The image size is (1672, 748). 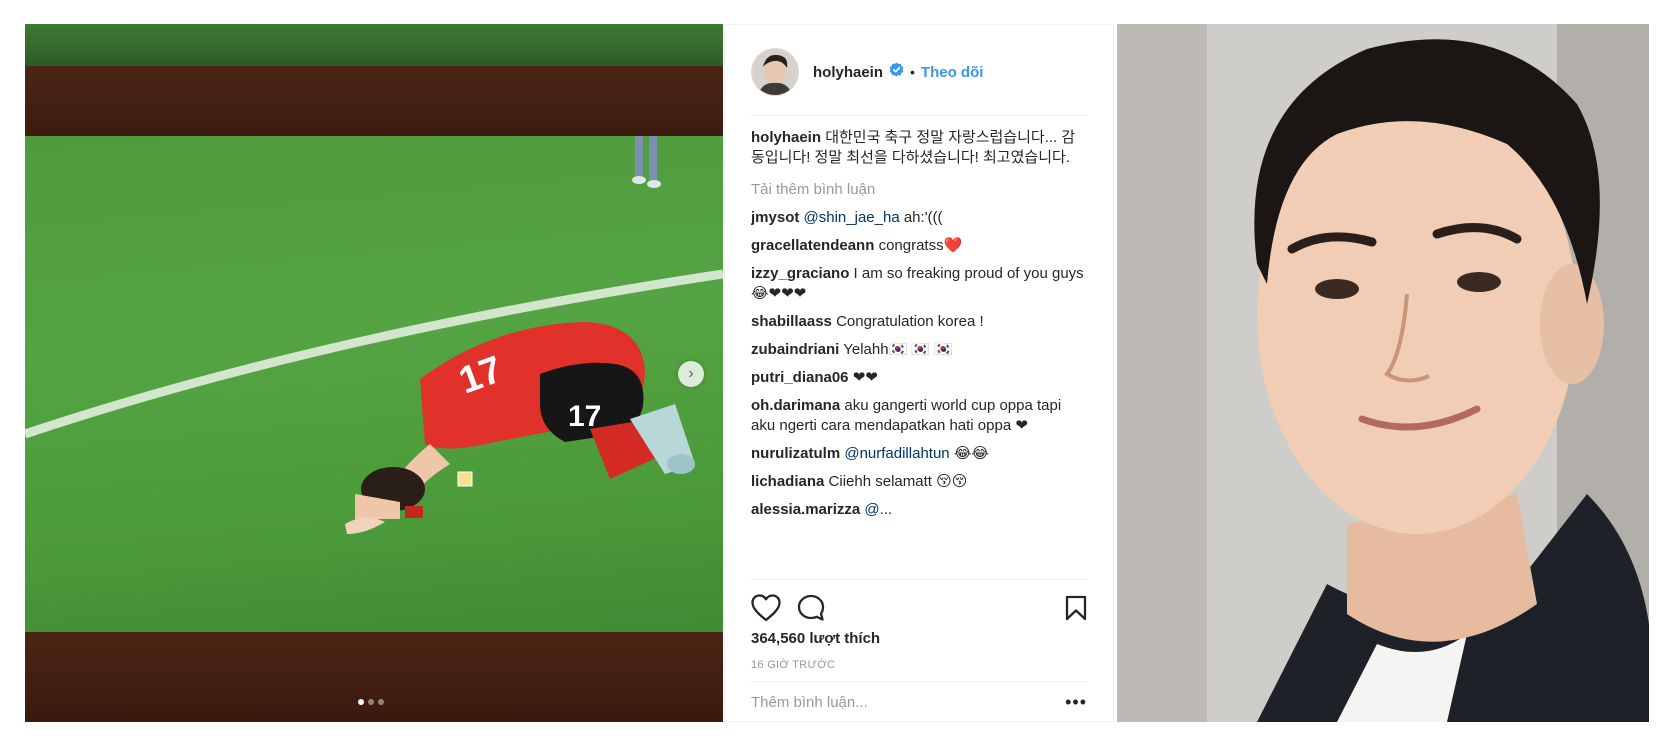 What do you see at coordinates (865, 377) in the screenshot?
I see `comment-text: ❤❤` at bounding box center [865, 377].